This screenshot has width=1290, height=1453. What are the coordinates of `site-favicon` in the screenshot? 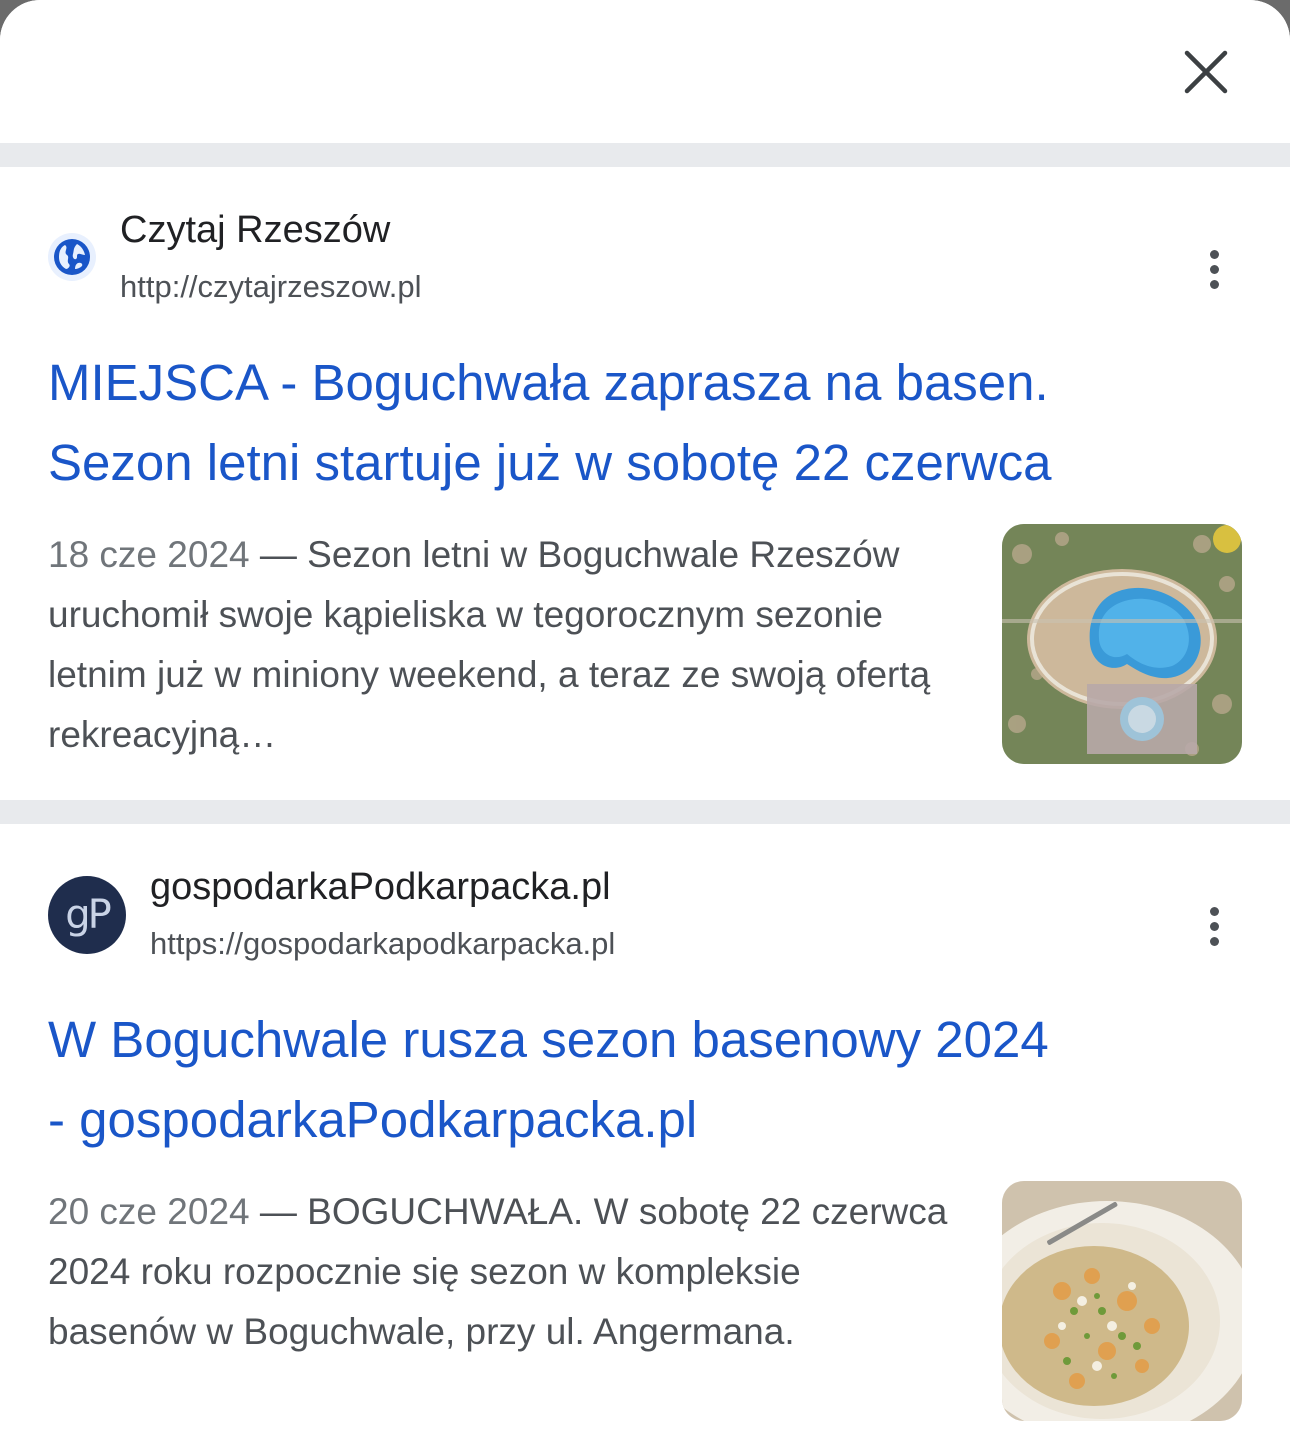 It's located at (72, 257).